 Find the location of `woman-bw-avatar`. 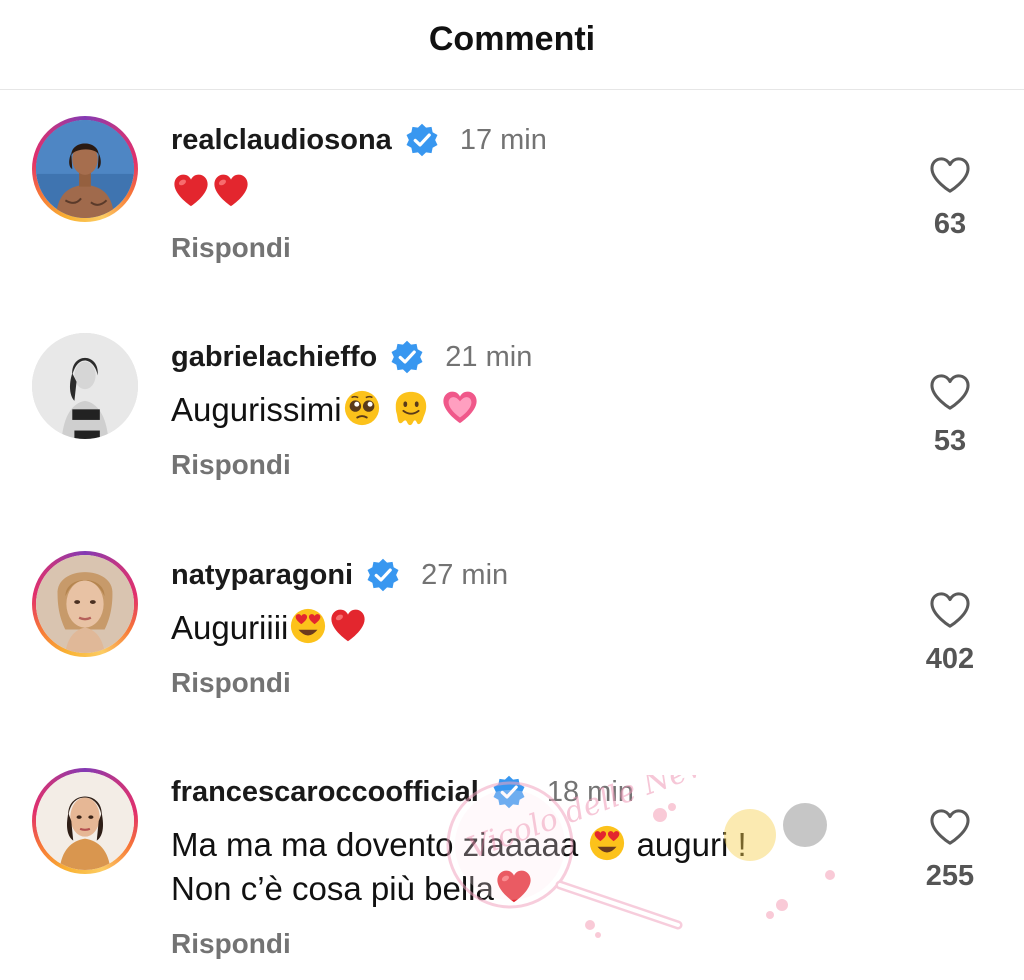

woman-bw-avatar is located at coordinates (85, 386).